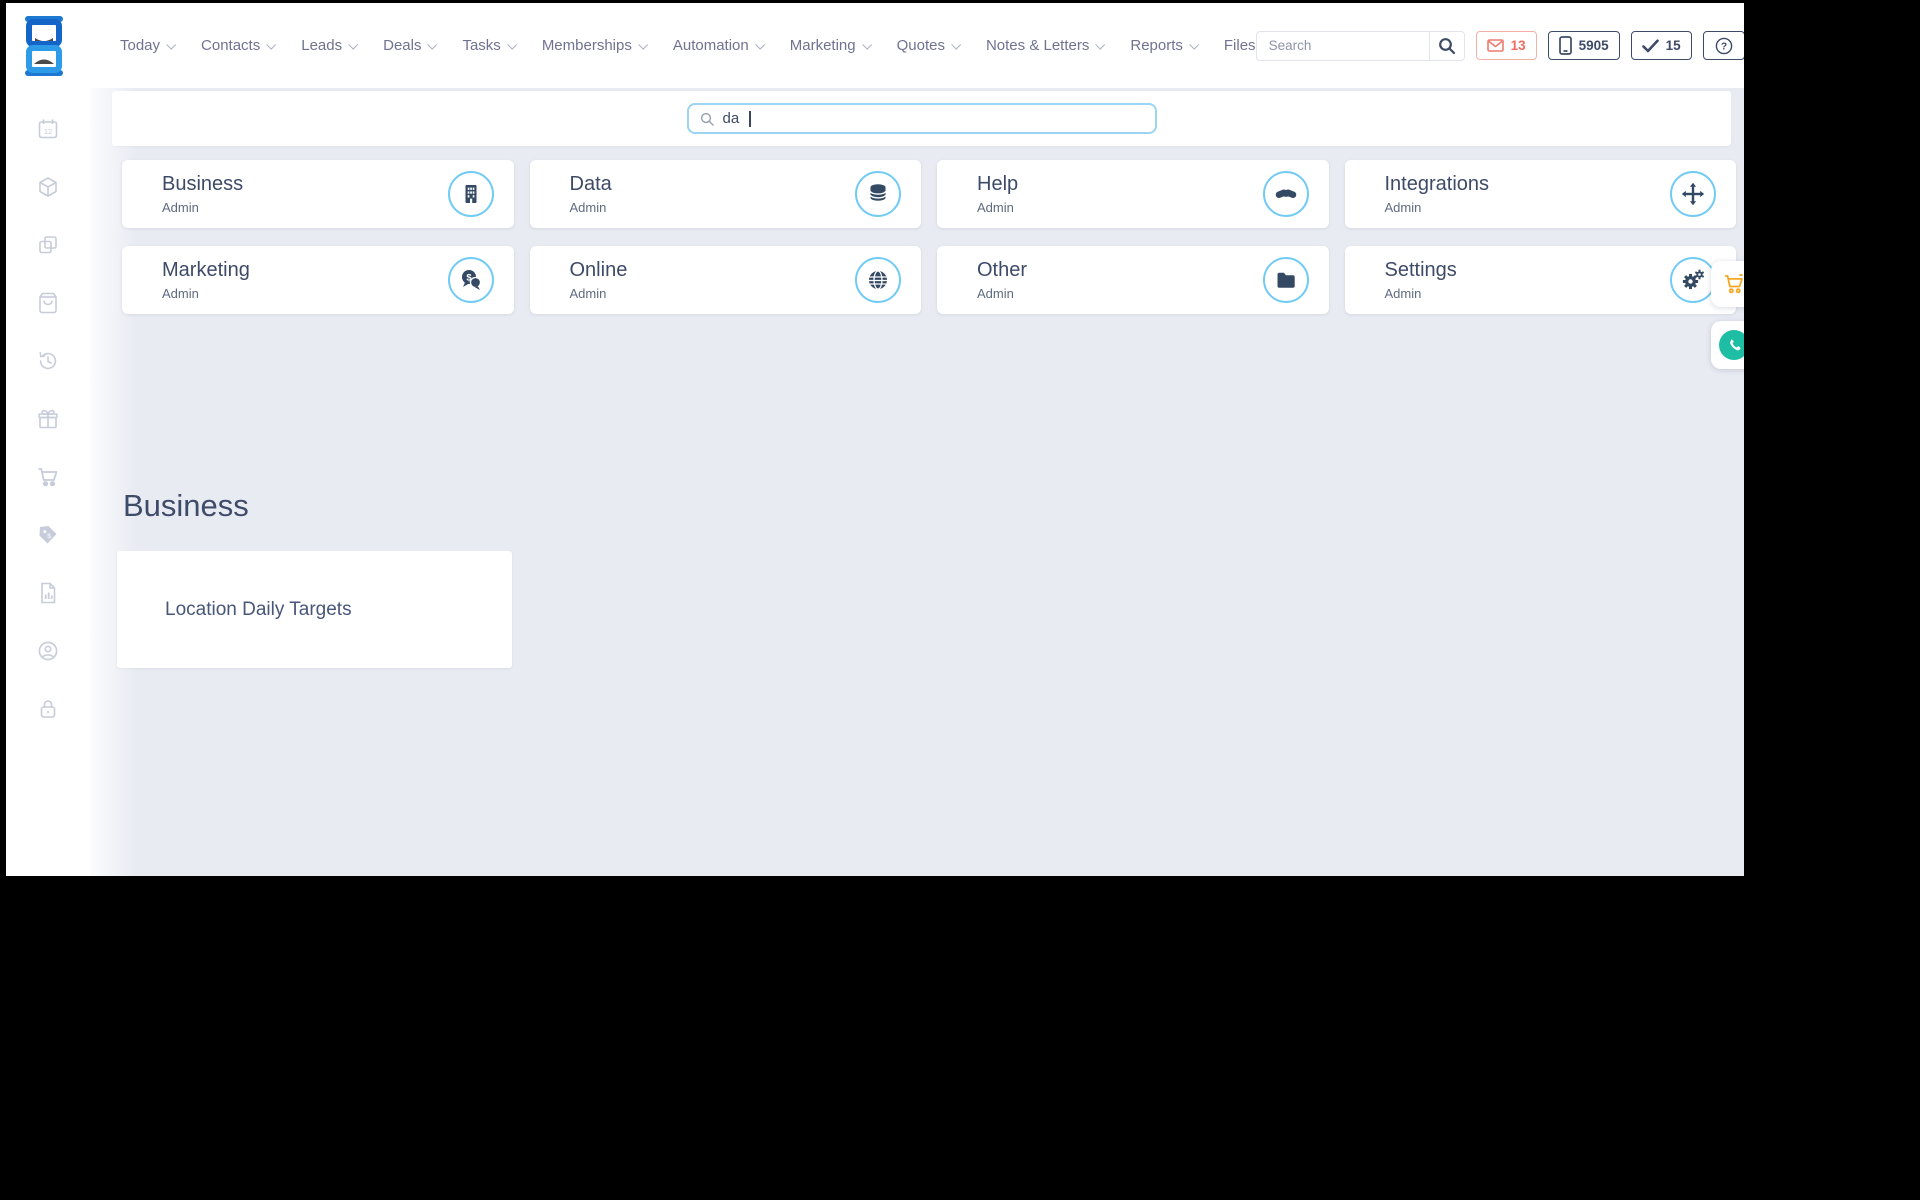  I want to click on app-logo-hourglass-icon, so click(44, 46).